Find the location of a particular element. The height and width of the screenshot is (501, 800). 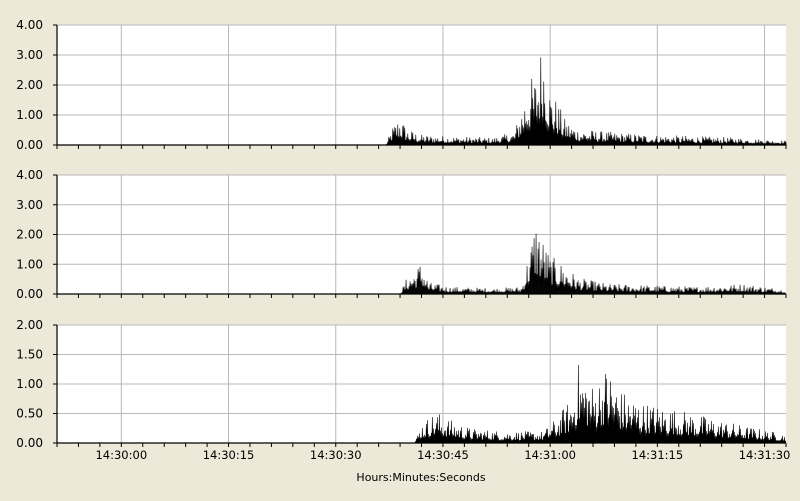

x-tick-label: 14:30:45 is located at coordinates (443, 455).